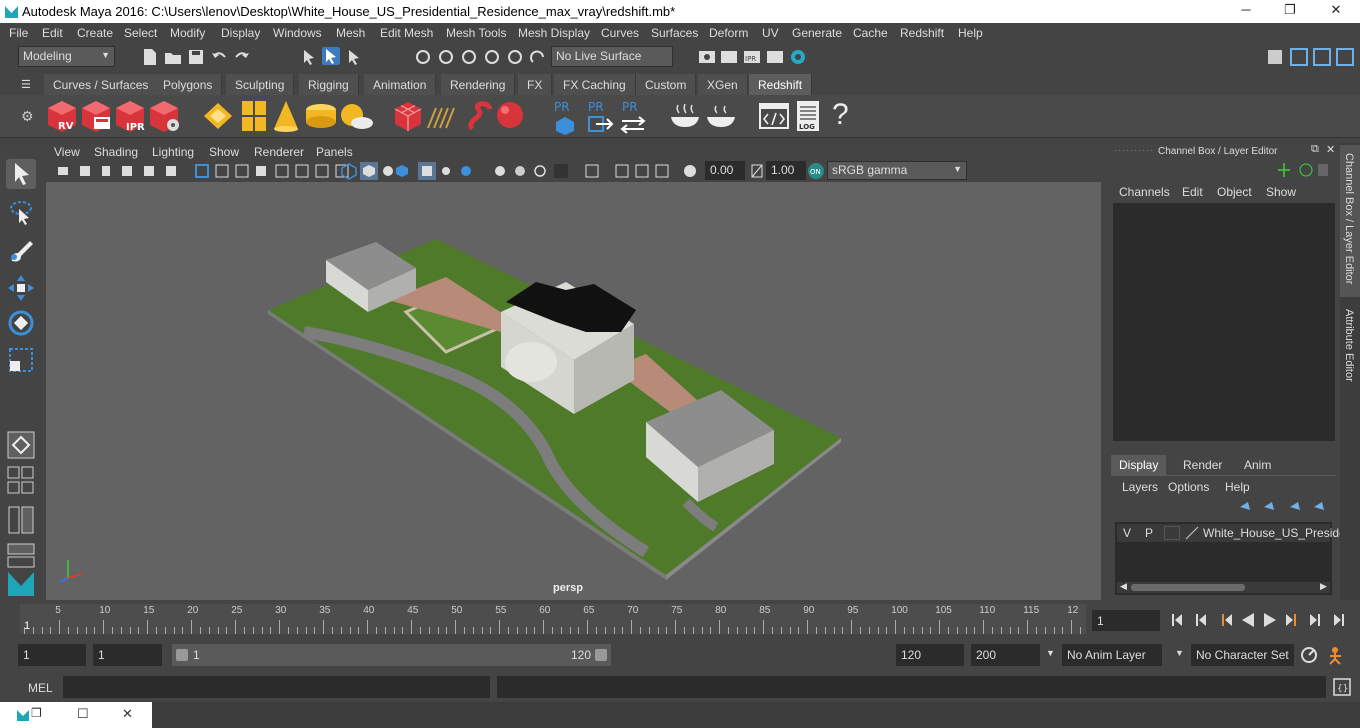 The width and height of the screenshot is (1360, 728). I want to click on step-forward-frame-icon, so click(1291, 620).